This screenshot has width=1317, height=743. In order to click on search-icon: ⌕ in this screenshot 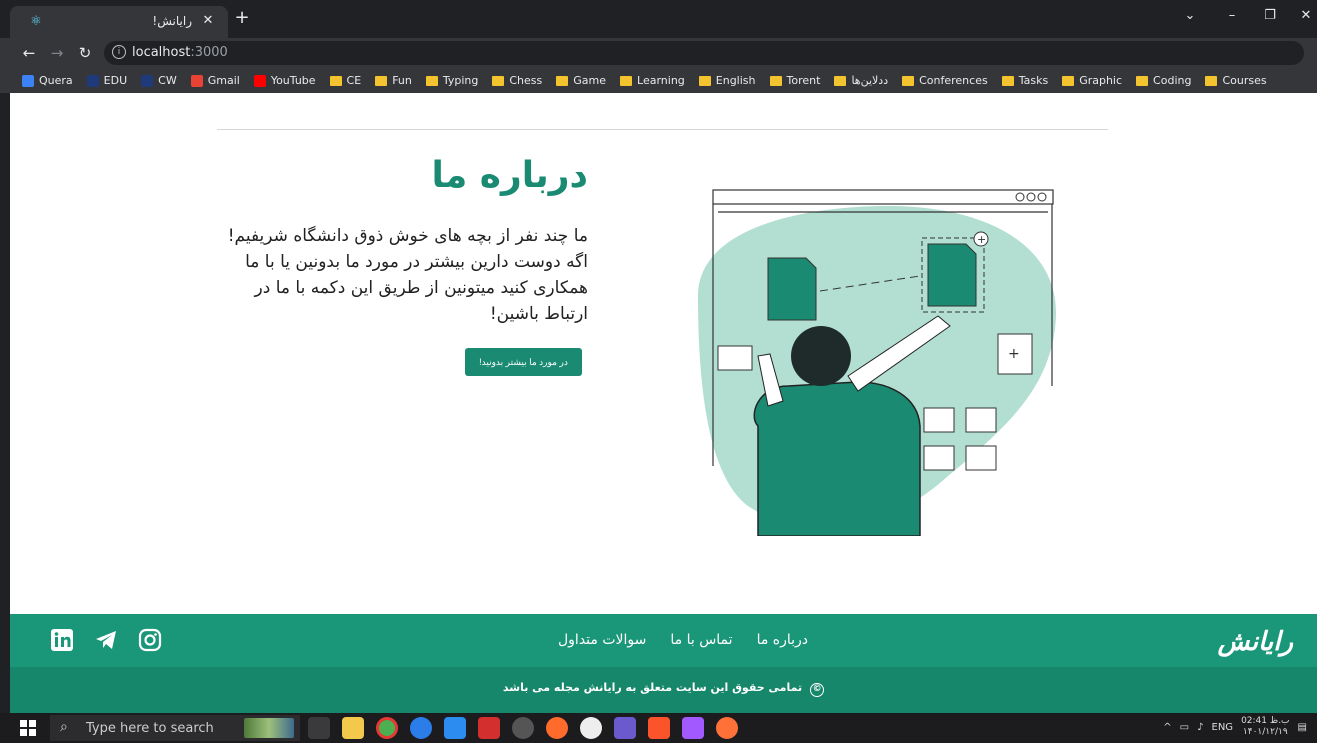, I will do `click(64, 727)`.